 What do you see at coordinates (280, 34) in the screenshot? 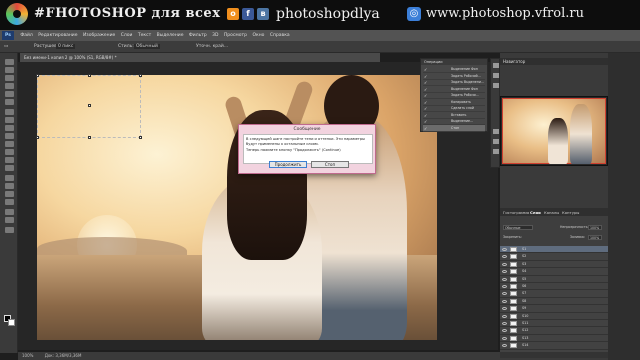
I see `menu-item-help: Справка` at bounding box center [280, 34].